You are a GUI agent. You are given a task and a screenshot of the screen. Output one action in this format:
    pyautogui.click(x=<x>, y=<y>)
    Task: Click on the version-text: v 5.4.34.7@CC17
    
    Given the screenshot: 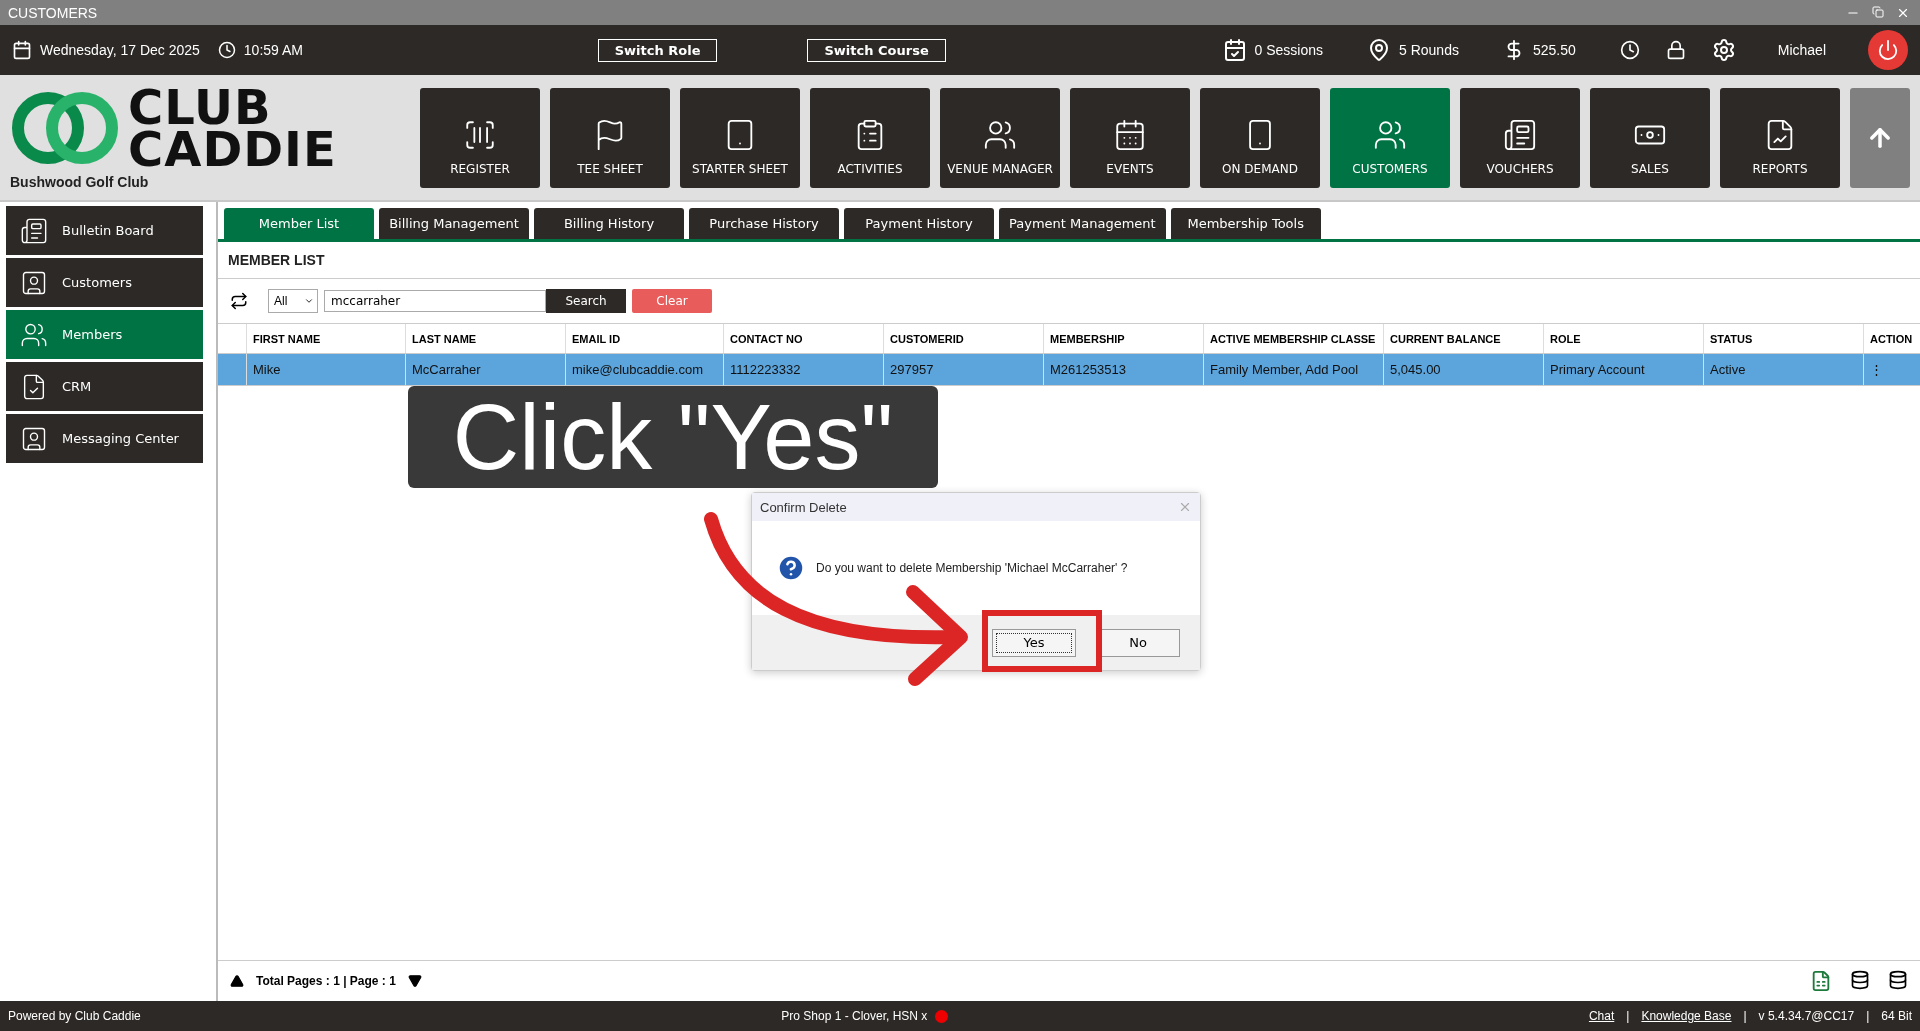 What is the action you would take?
    pyautogui.click(x=1806, y=1016)
    